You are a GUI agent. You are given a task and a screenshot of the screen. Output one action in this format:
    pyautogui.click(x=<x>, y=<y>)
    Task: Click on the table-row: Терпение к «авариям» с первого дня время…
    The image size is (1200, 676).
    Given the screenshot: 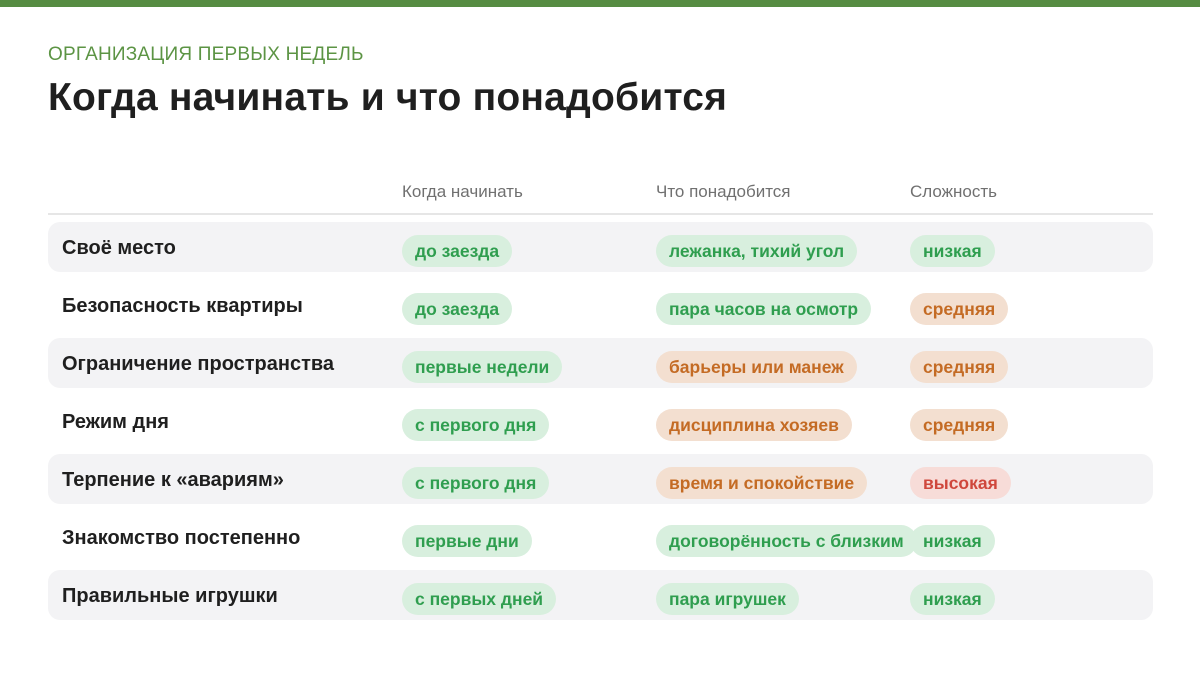 What is the action you would take?
    pyautogui.click(x=600, y=479)
    